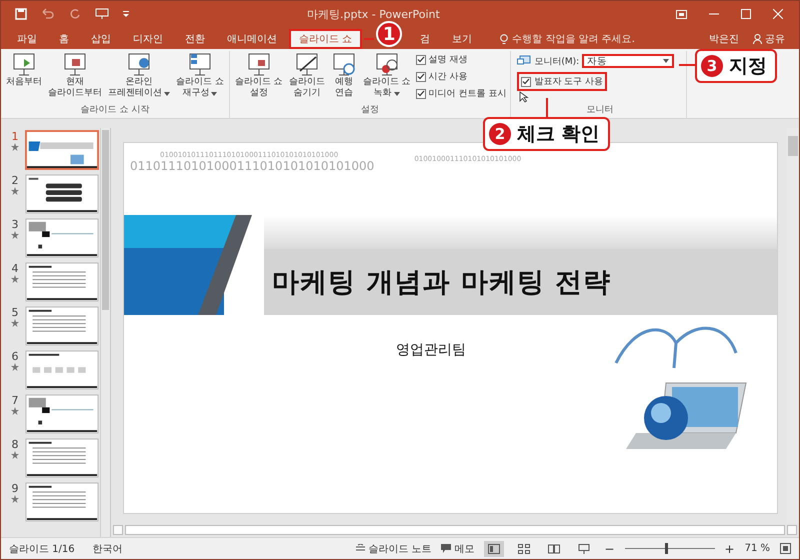  I want to click on maximize-icon, so click(746, 14).